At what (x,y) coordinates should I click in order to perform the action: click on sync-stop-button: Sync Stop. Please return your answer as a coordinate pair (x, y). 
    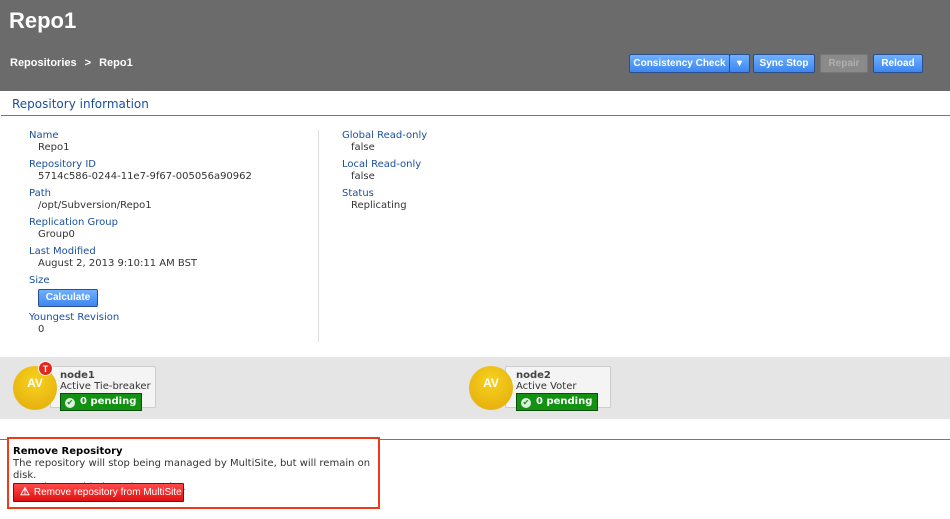
    Looking at the image, I should click on (784, 63).